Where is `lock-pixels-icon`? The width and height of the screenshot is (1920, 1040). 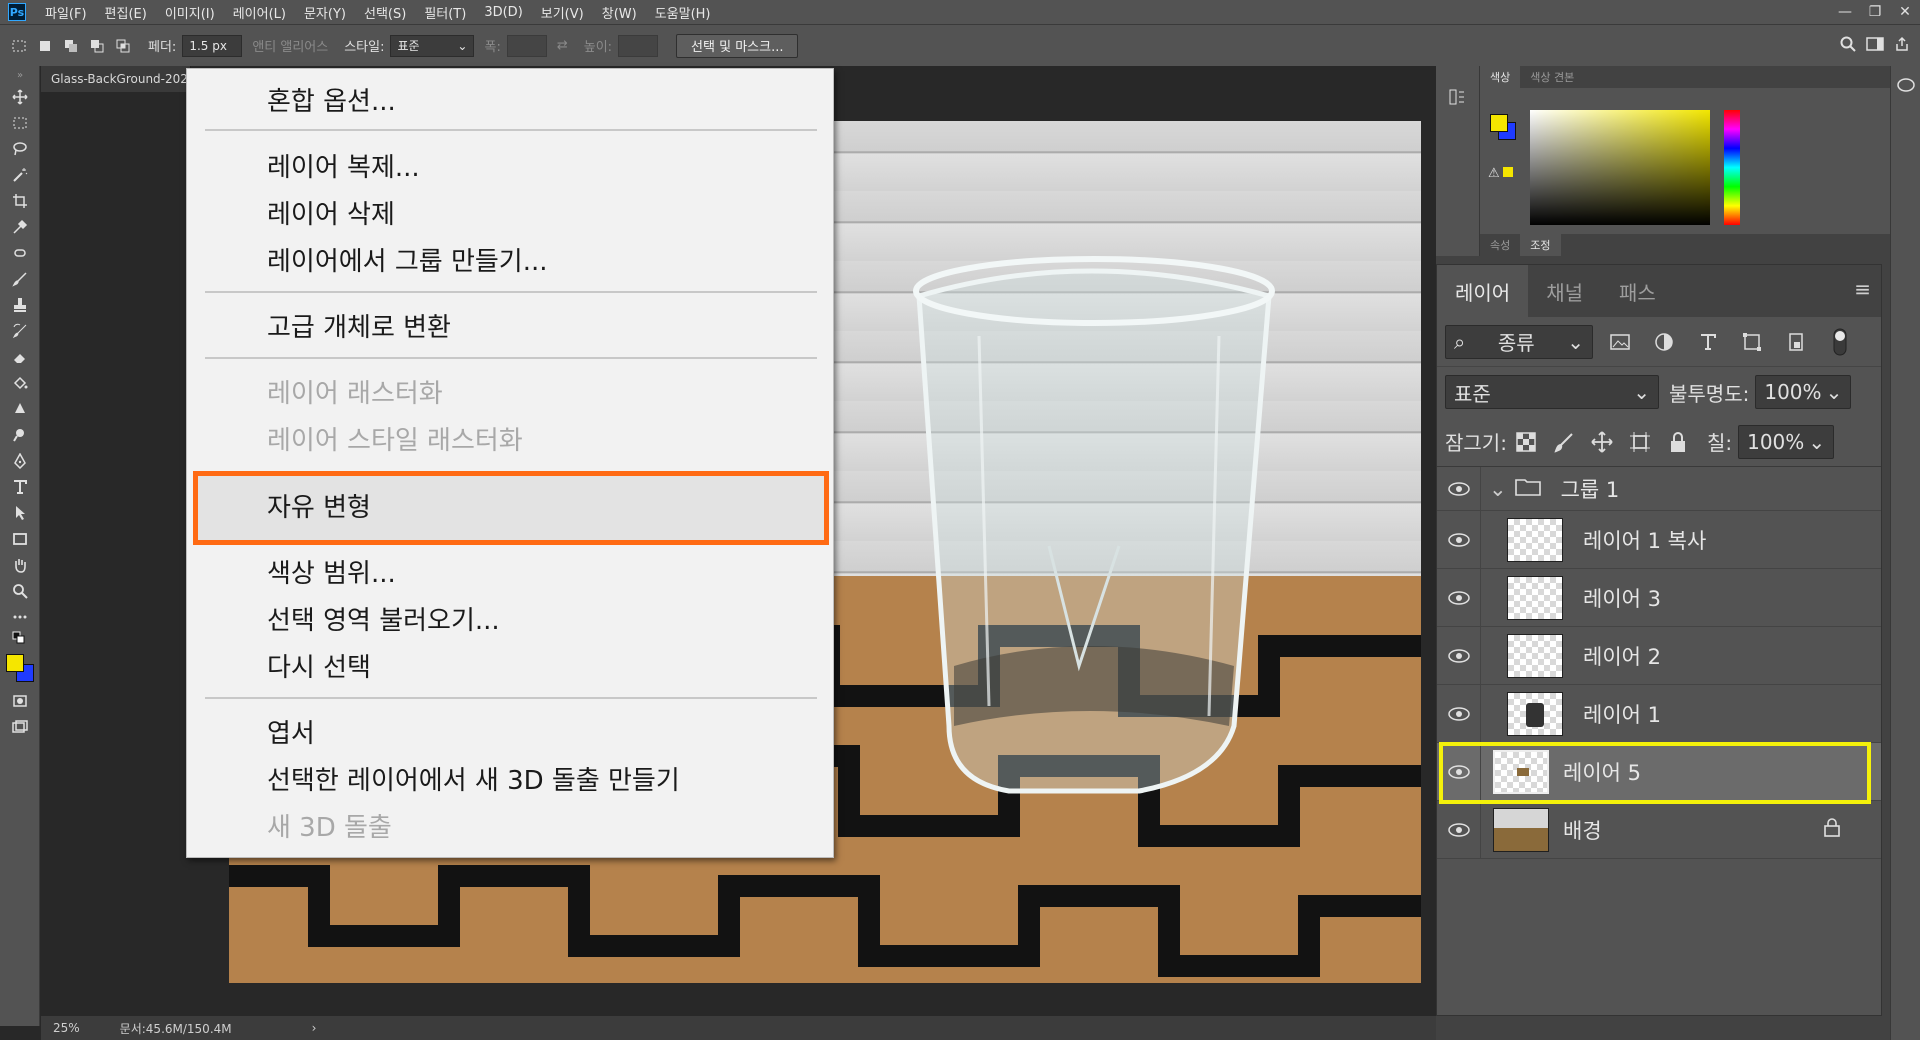 lock-pixels-icon is located at coordinates (1564, 442).